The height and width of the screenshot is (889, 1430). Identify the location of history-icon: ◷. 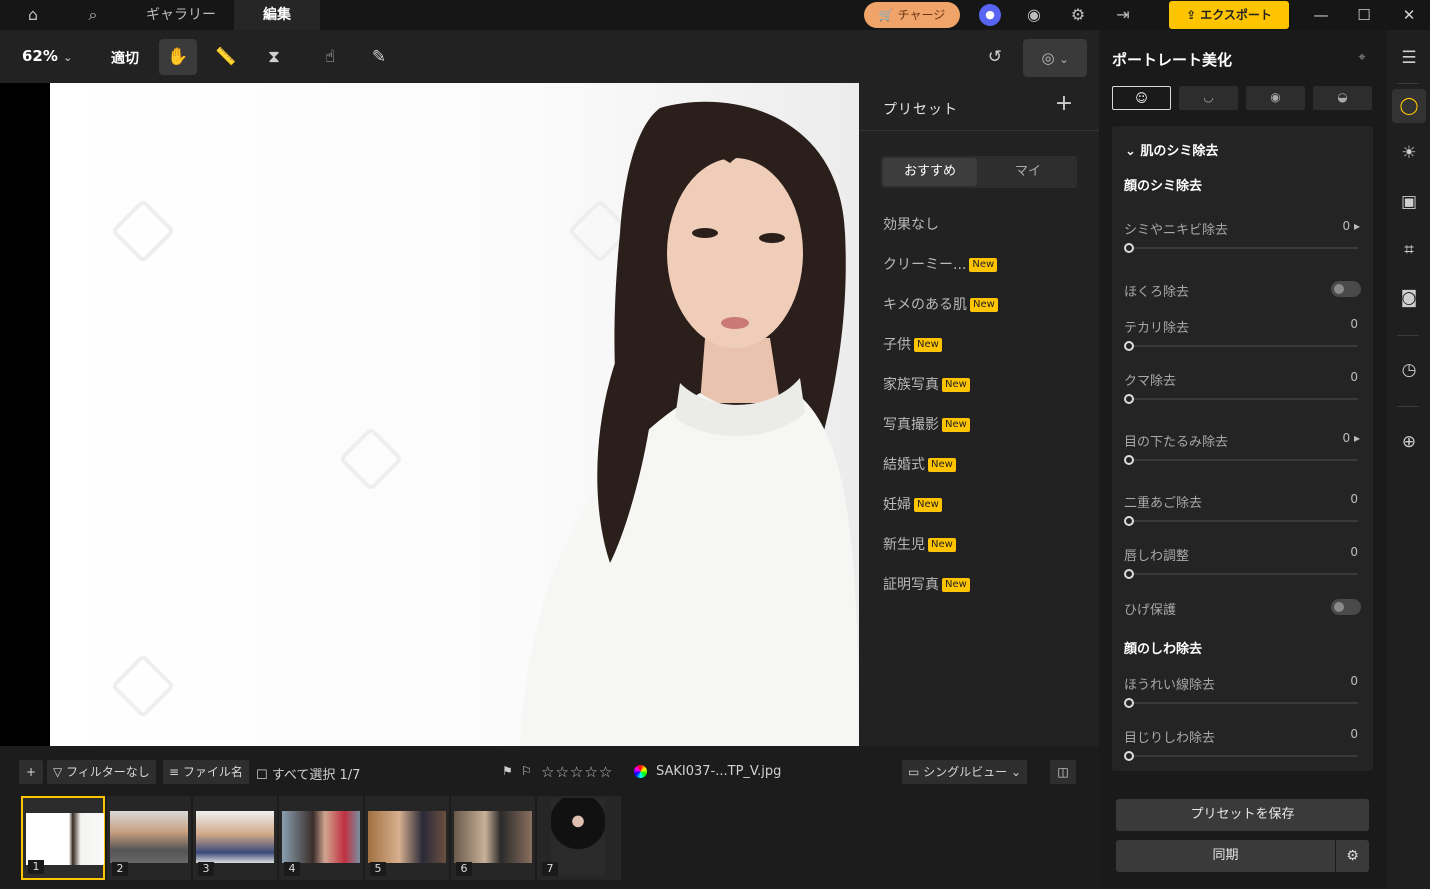
(1409, 370).